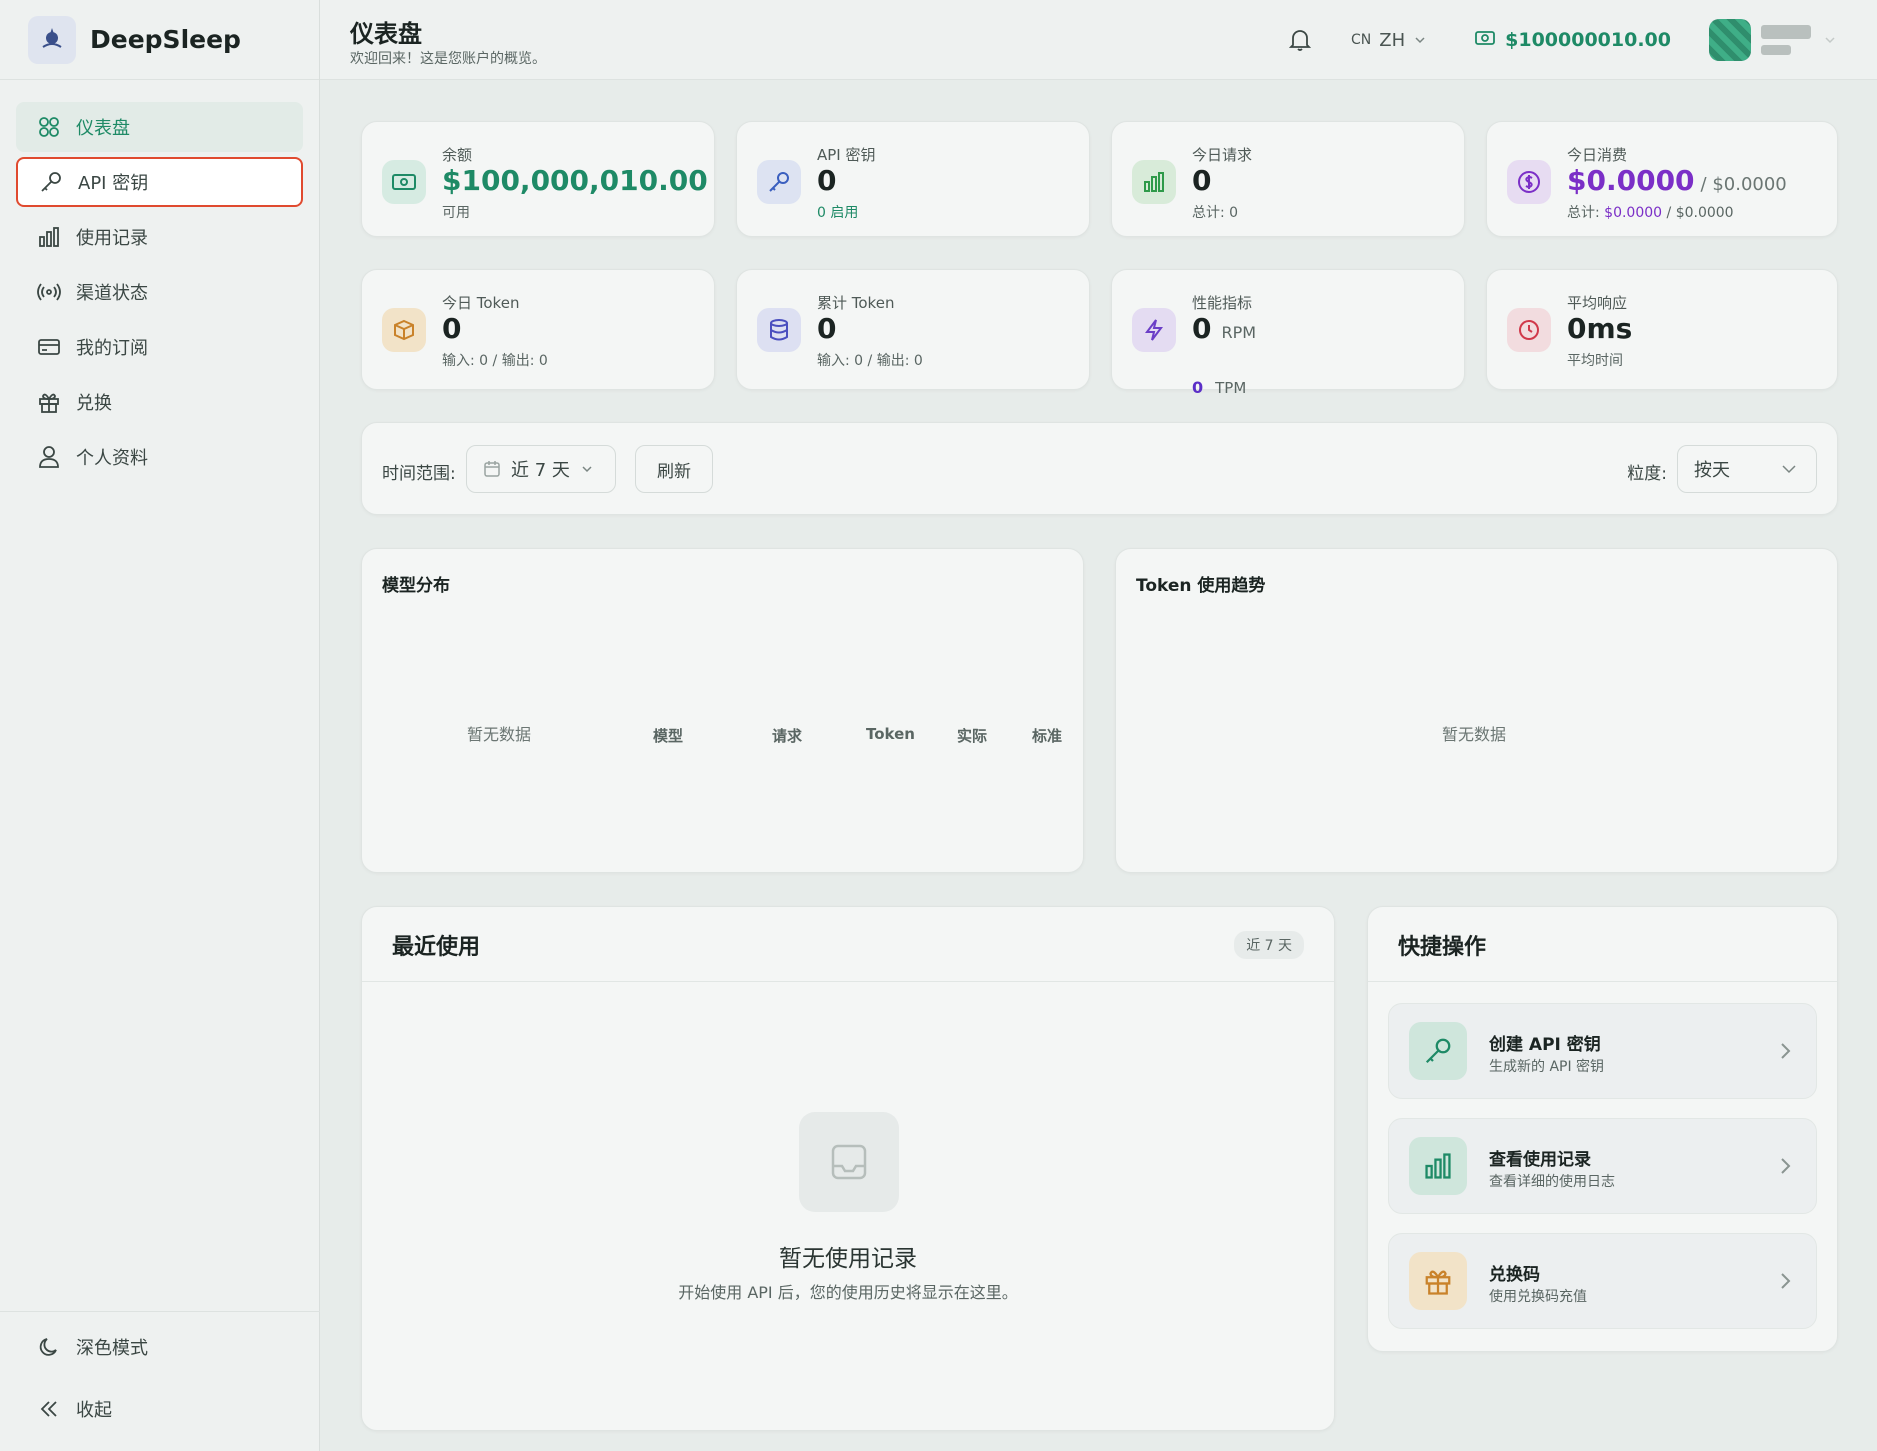  What do you see at coordinates (103, 128) in the screenshot?
I see `sidebar-item-label: 仪表盘` at bounding box center [103, 128].